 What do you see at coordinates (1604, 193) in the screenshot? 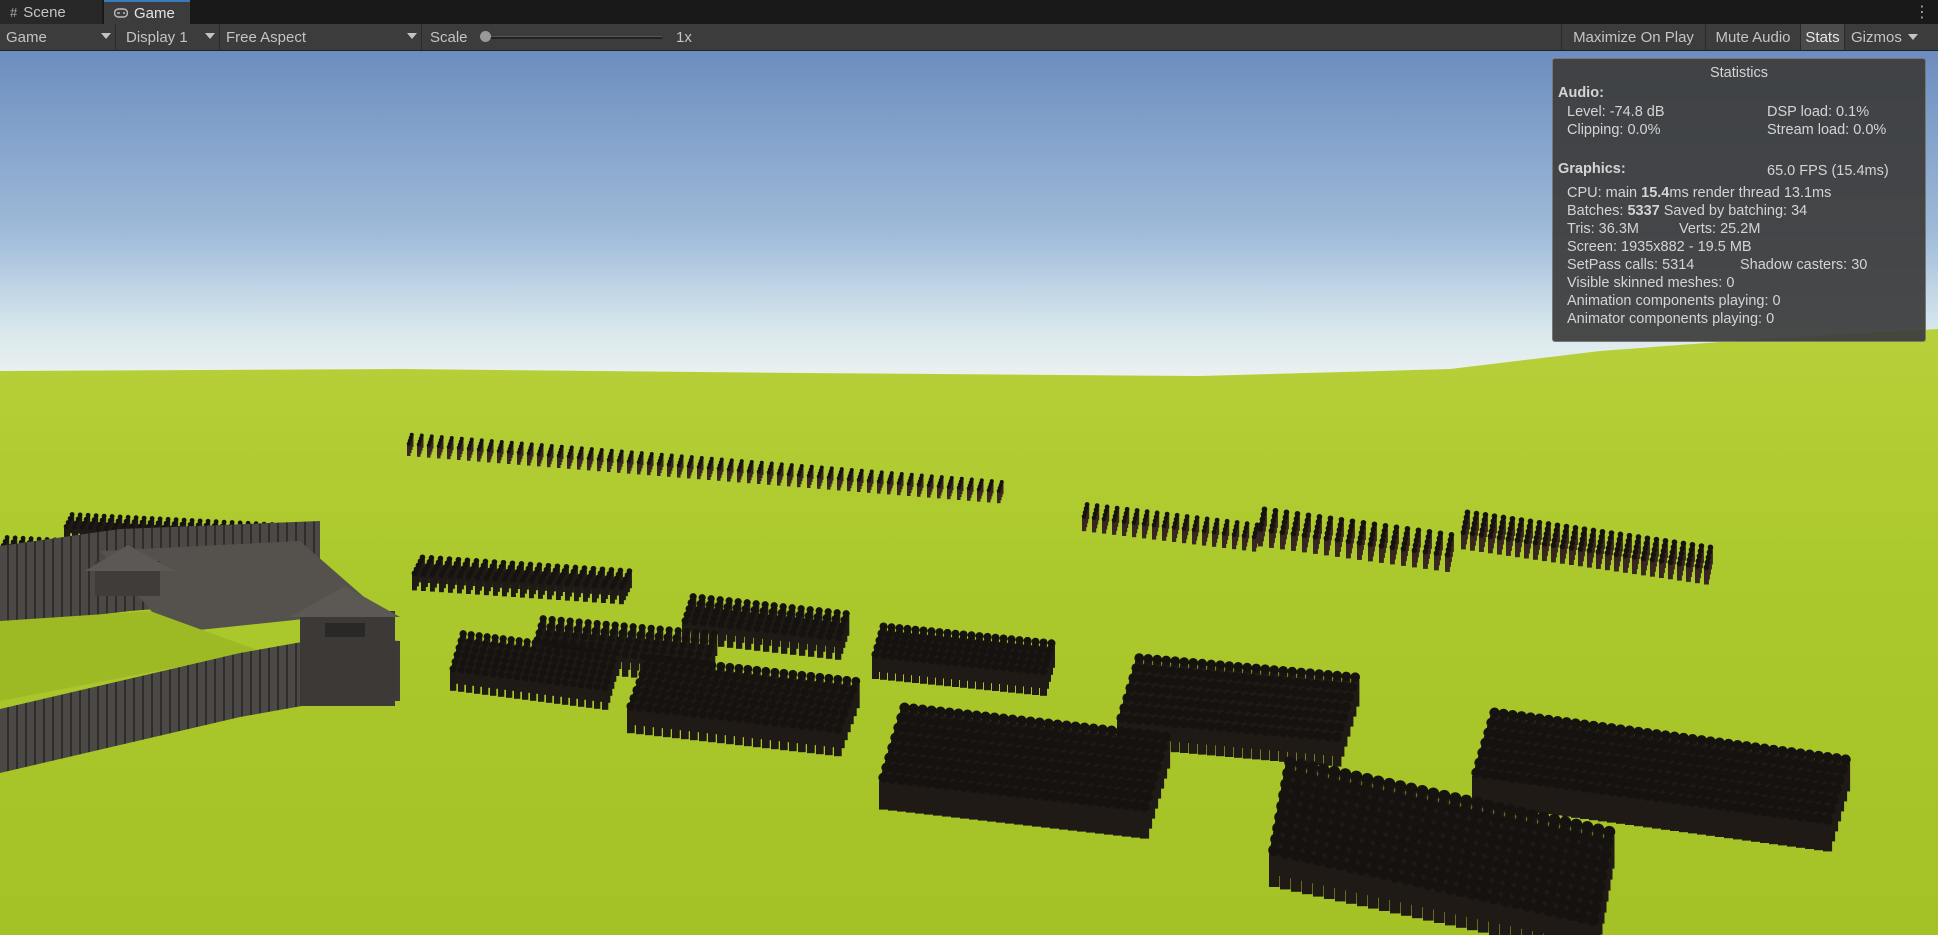
I see `cpu-prefix: CPU: main` at bounding box center [1604, 193].